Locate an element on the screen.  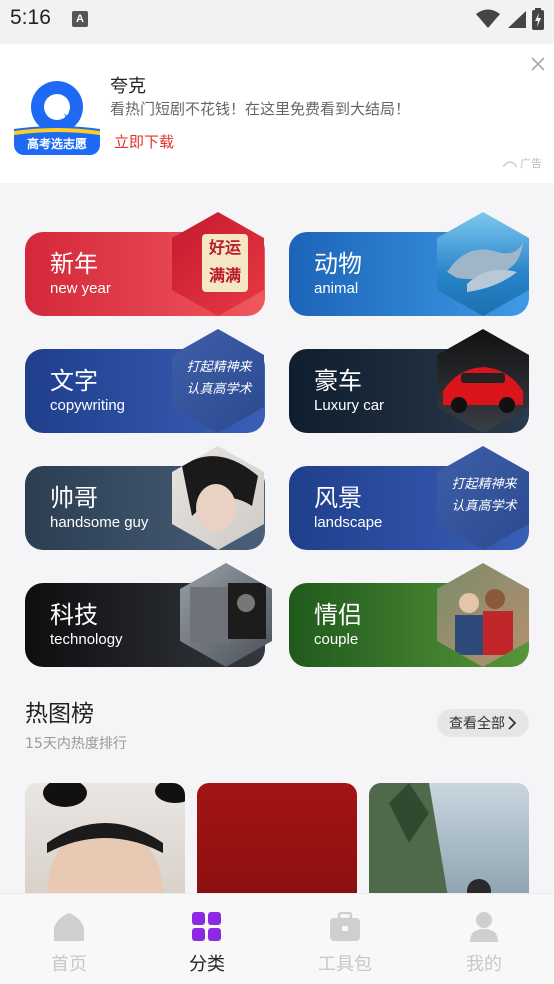
new-year-image-text: 满满 is located at coordinates (224, 275).